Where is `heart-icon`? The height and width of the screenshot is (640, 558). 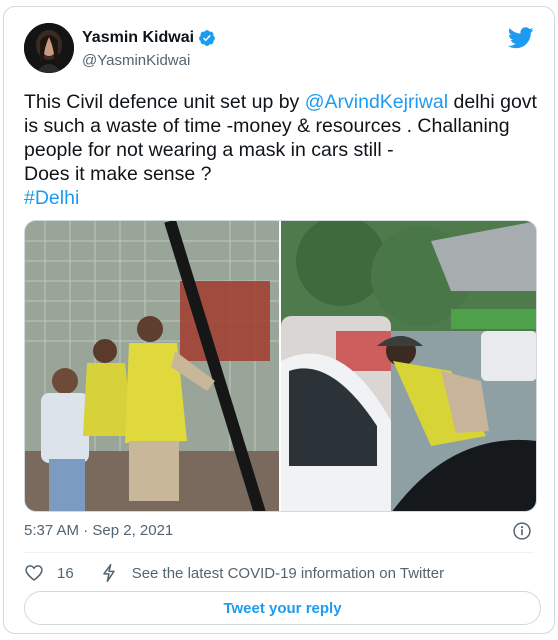 heart-icon is located at coordinates (34, 573).